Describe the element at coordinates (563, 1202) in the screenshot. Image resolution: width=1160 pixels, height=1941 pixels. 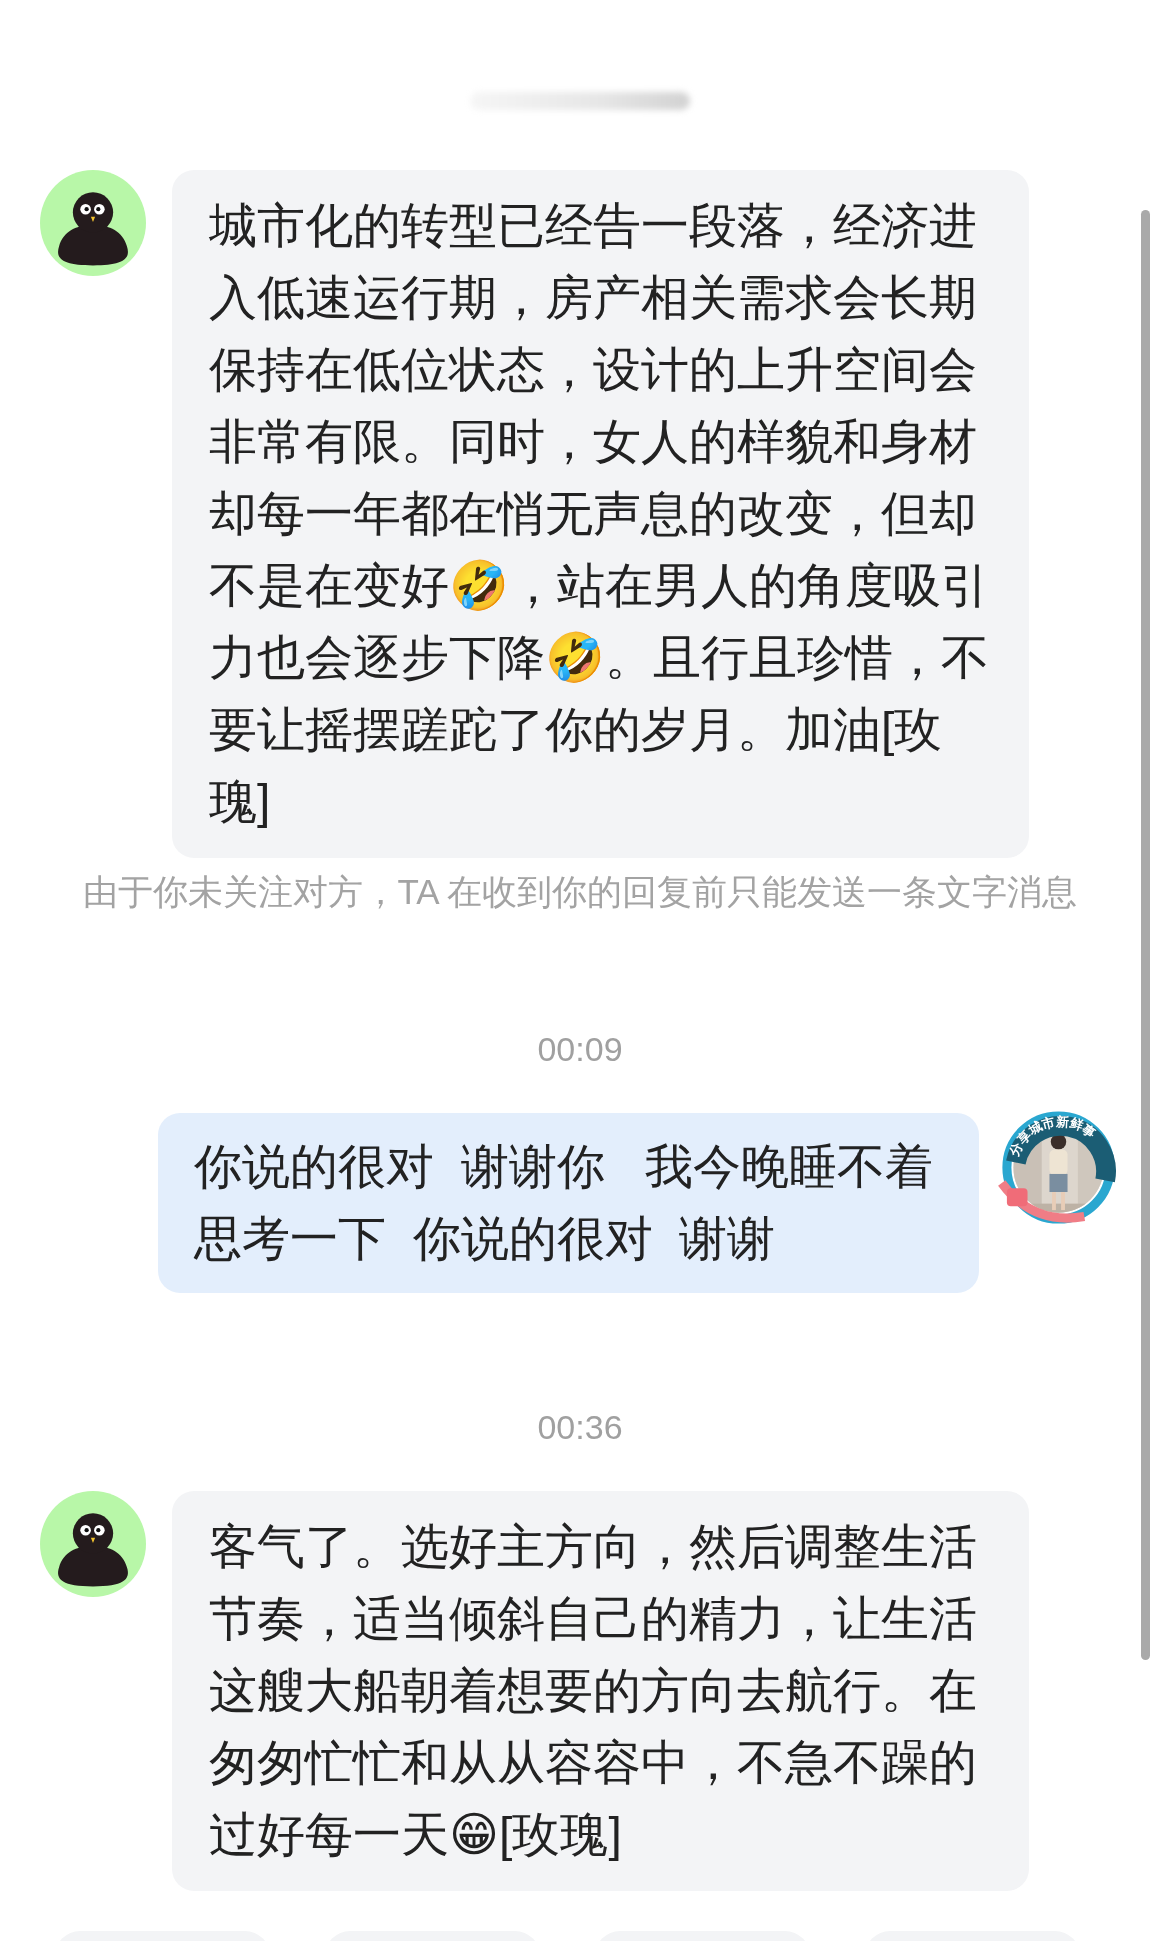
I see `message-text: 你说的很对 谢谢你 我今晚睡不着思考一下 你说的很对 谢谢` at that location.